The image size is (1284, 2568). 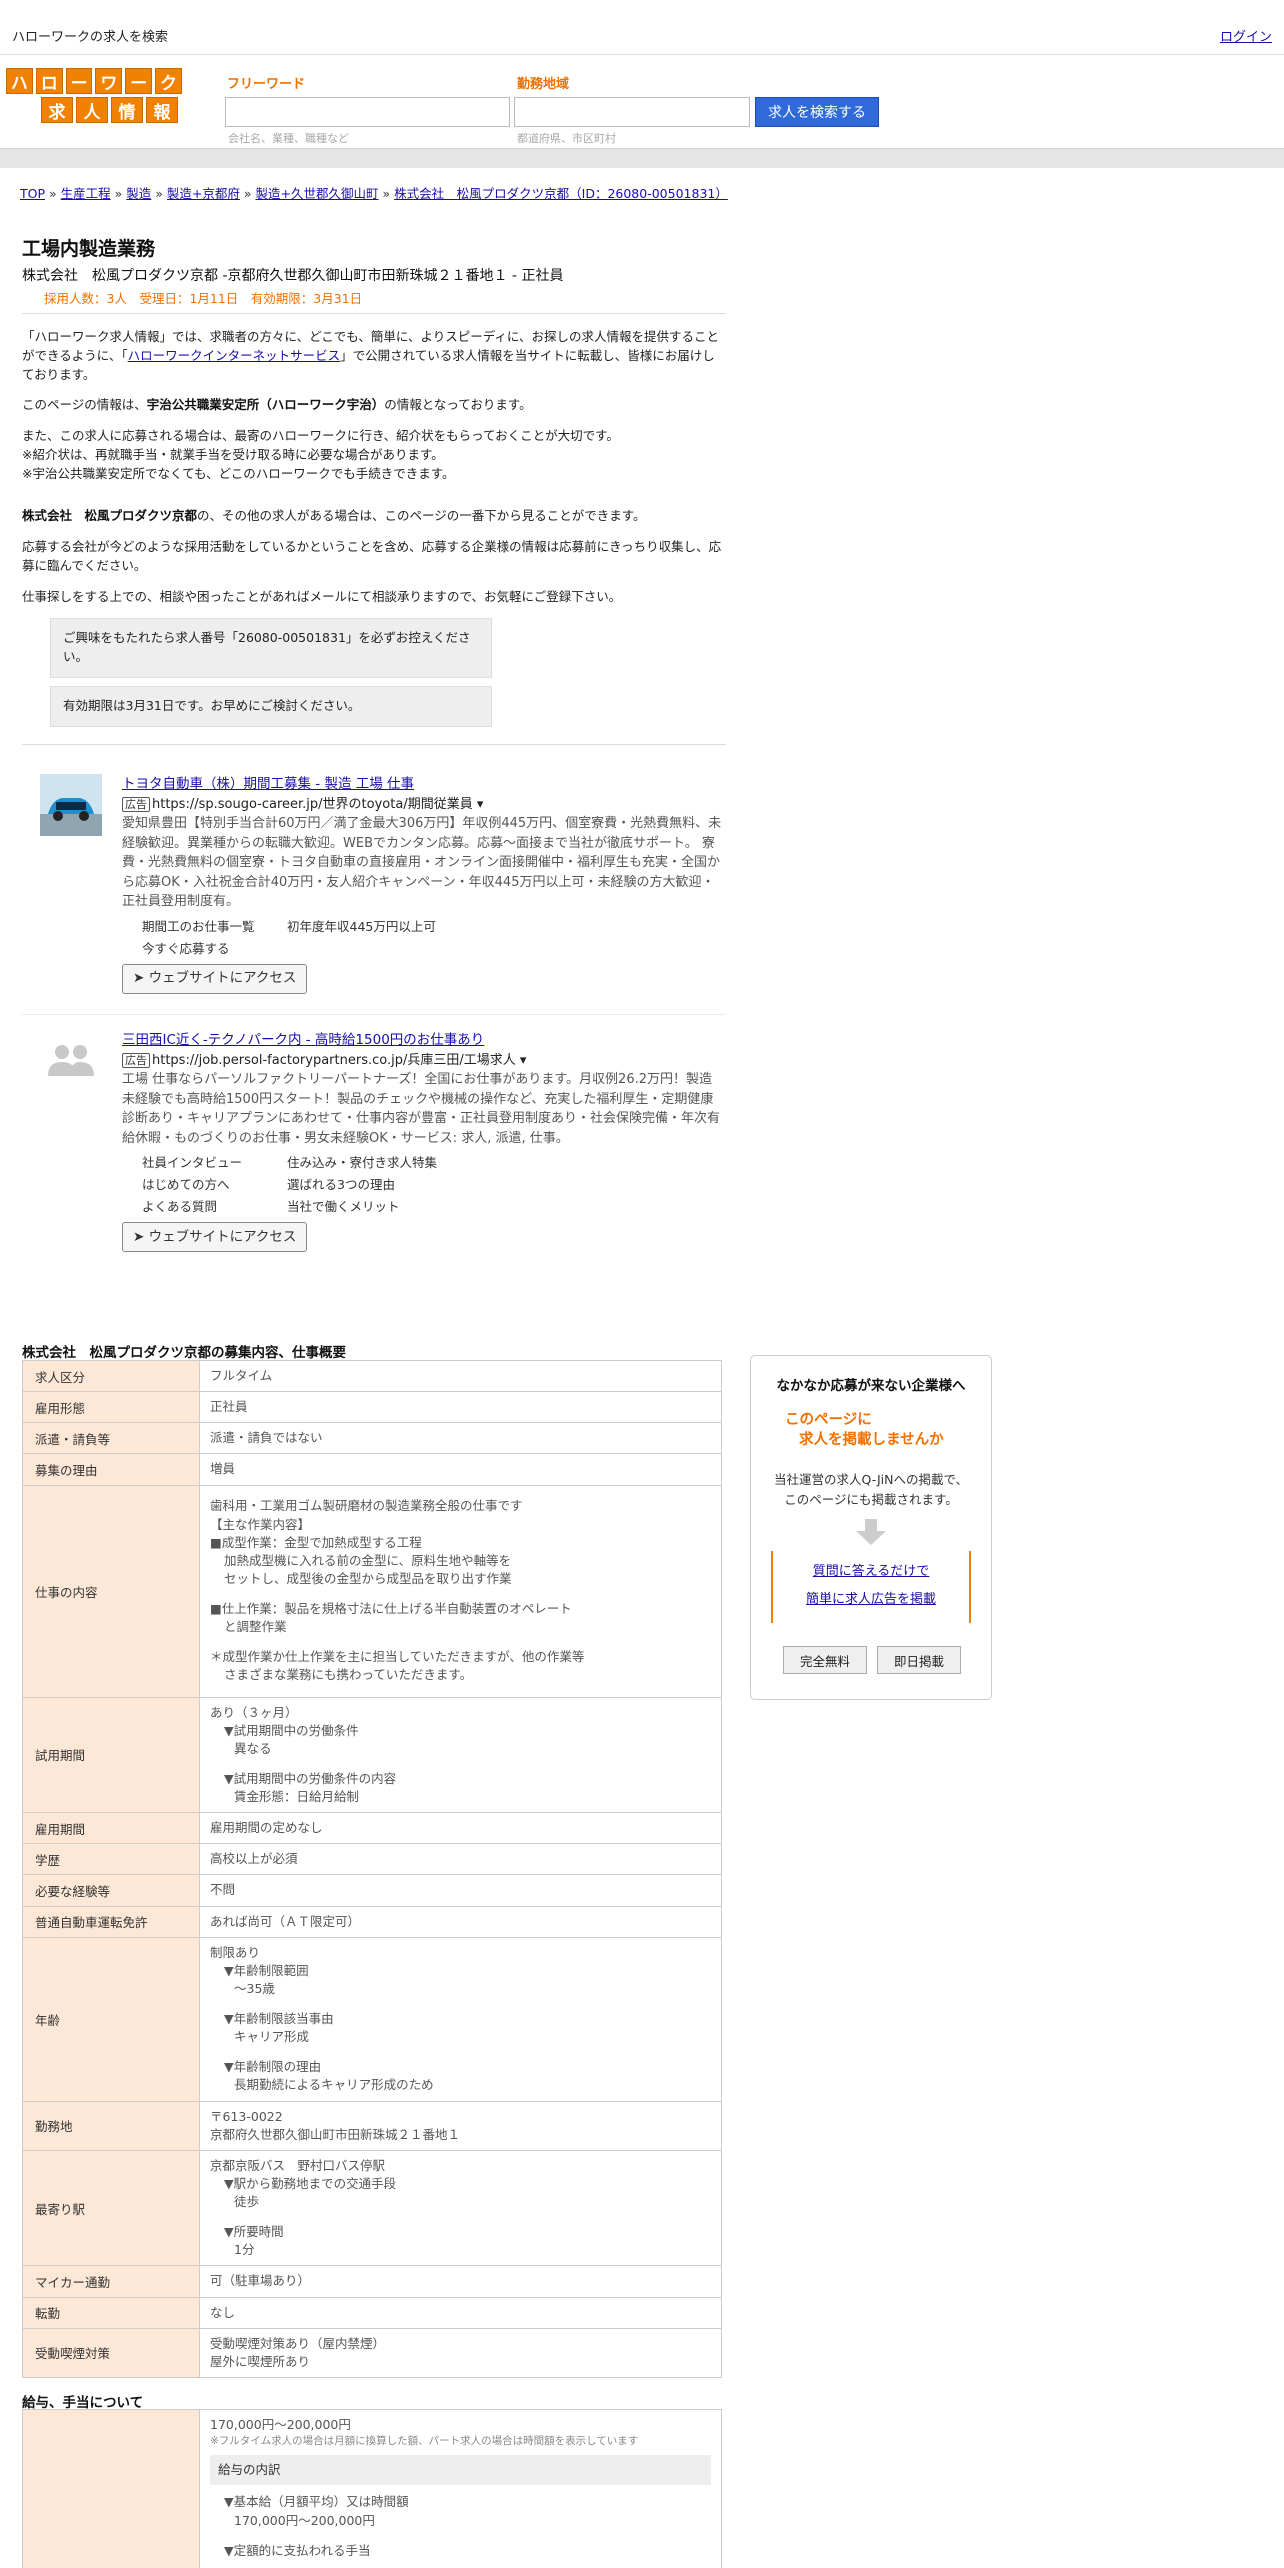 What do you see at coordinates (162, 110) in the screenshot?
I see `logo-char: 報` at bounding box center [162, 110].